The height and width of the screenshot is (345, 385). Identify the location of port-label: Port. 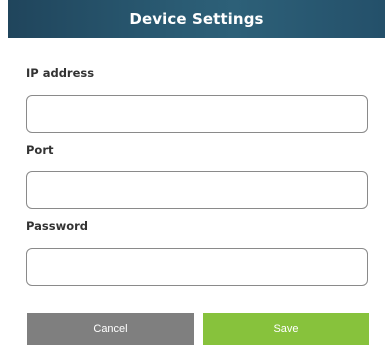
(40, 150).